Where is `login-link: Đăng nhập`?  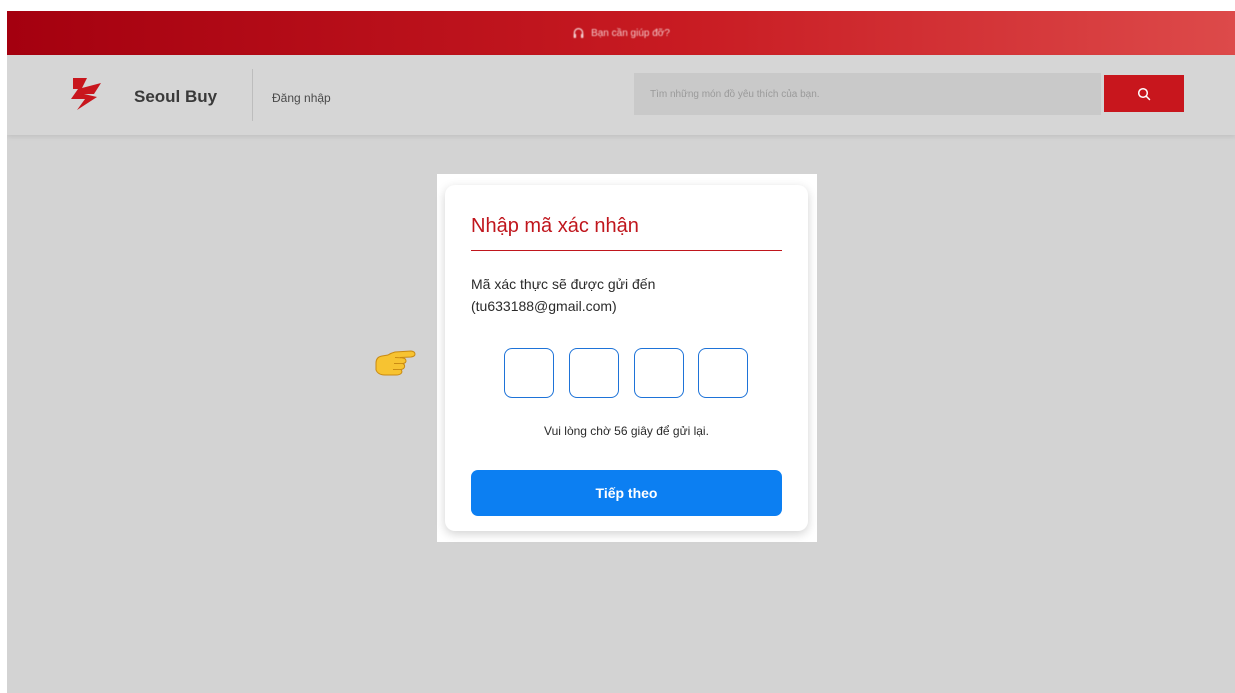
login-link: Đăng nhập is located at coordinates (301, 98).